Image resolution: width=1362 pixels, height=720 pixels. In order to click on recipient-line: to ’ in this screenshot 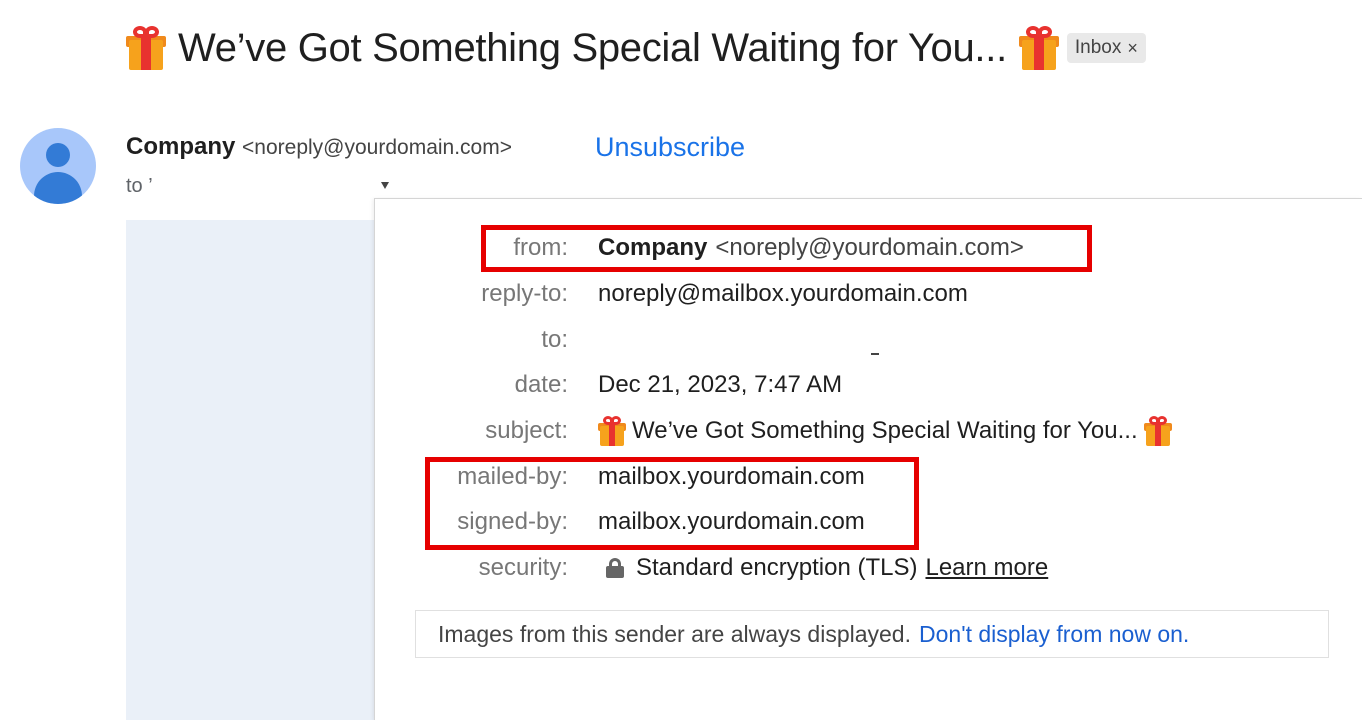, I will do `click(139, 186)`.